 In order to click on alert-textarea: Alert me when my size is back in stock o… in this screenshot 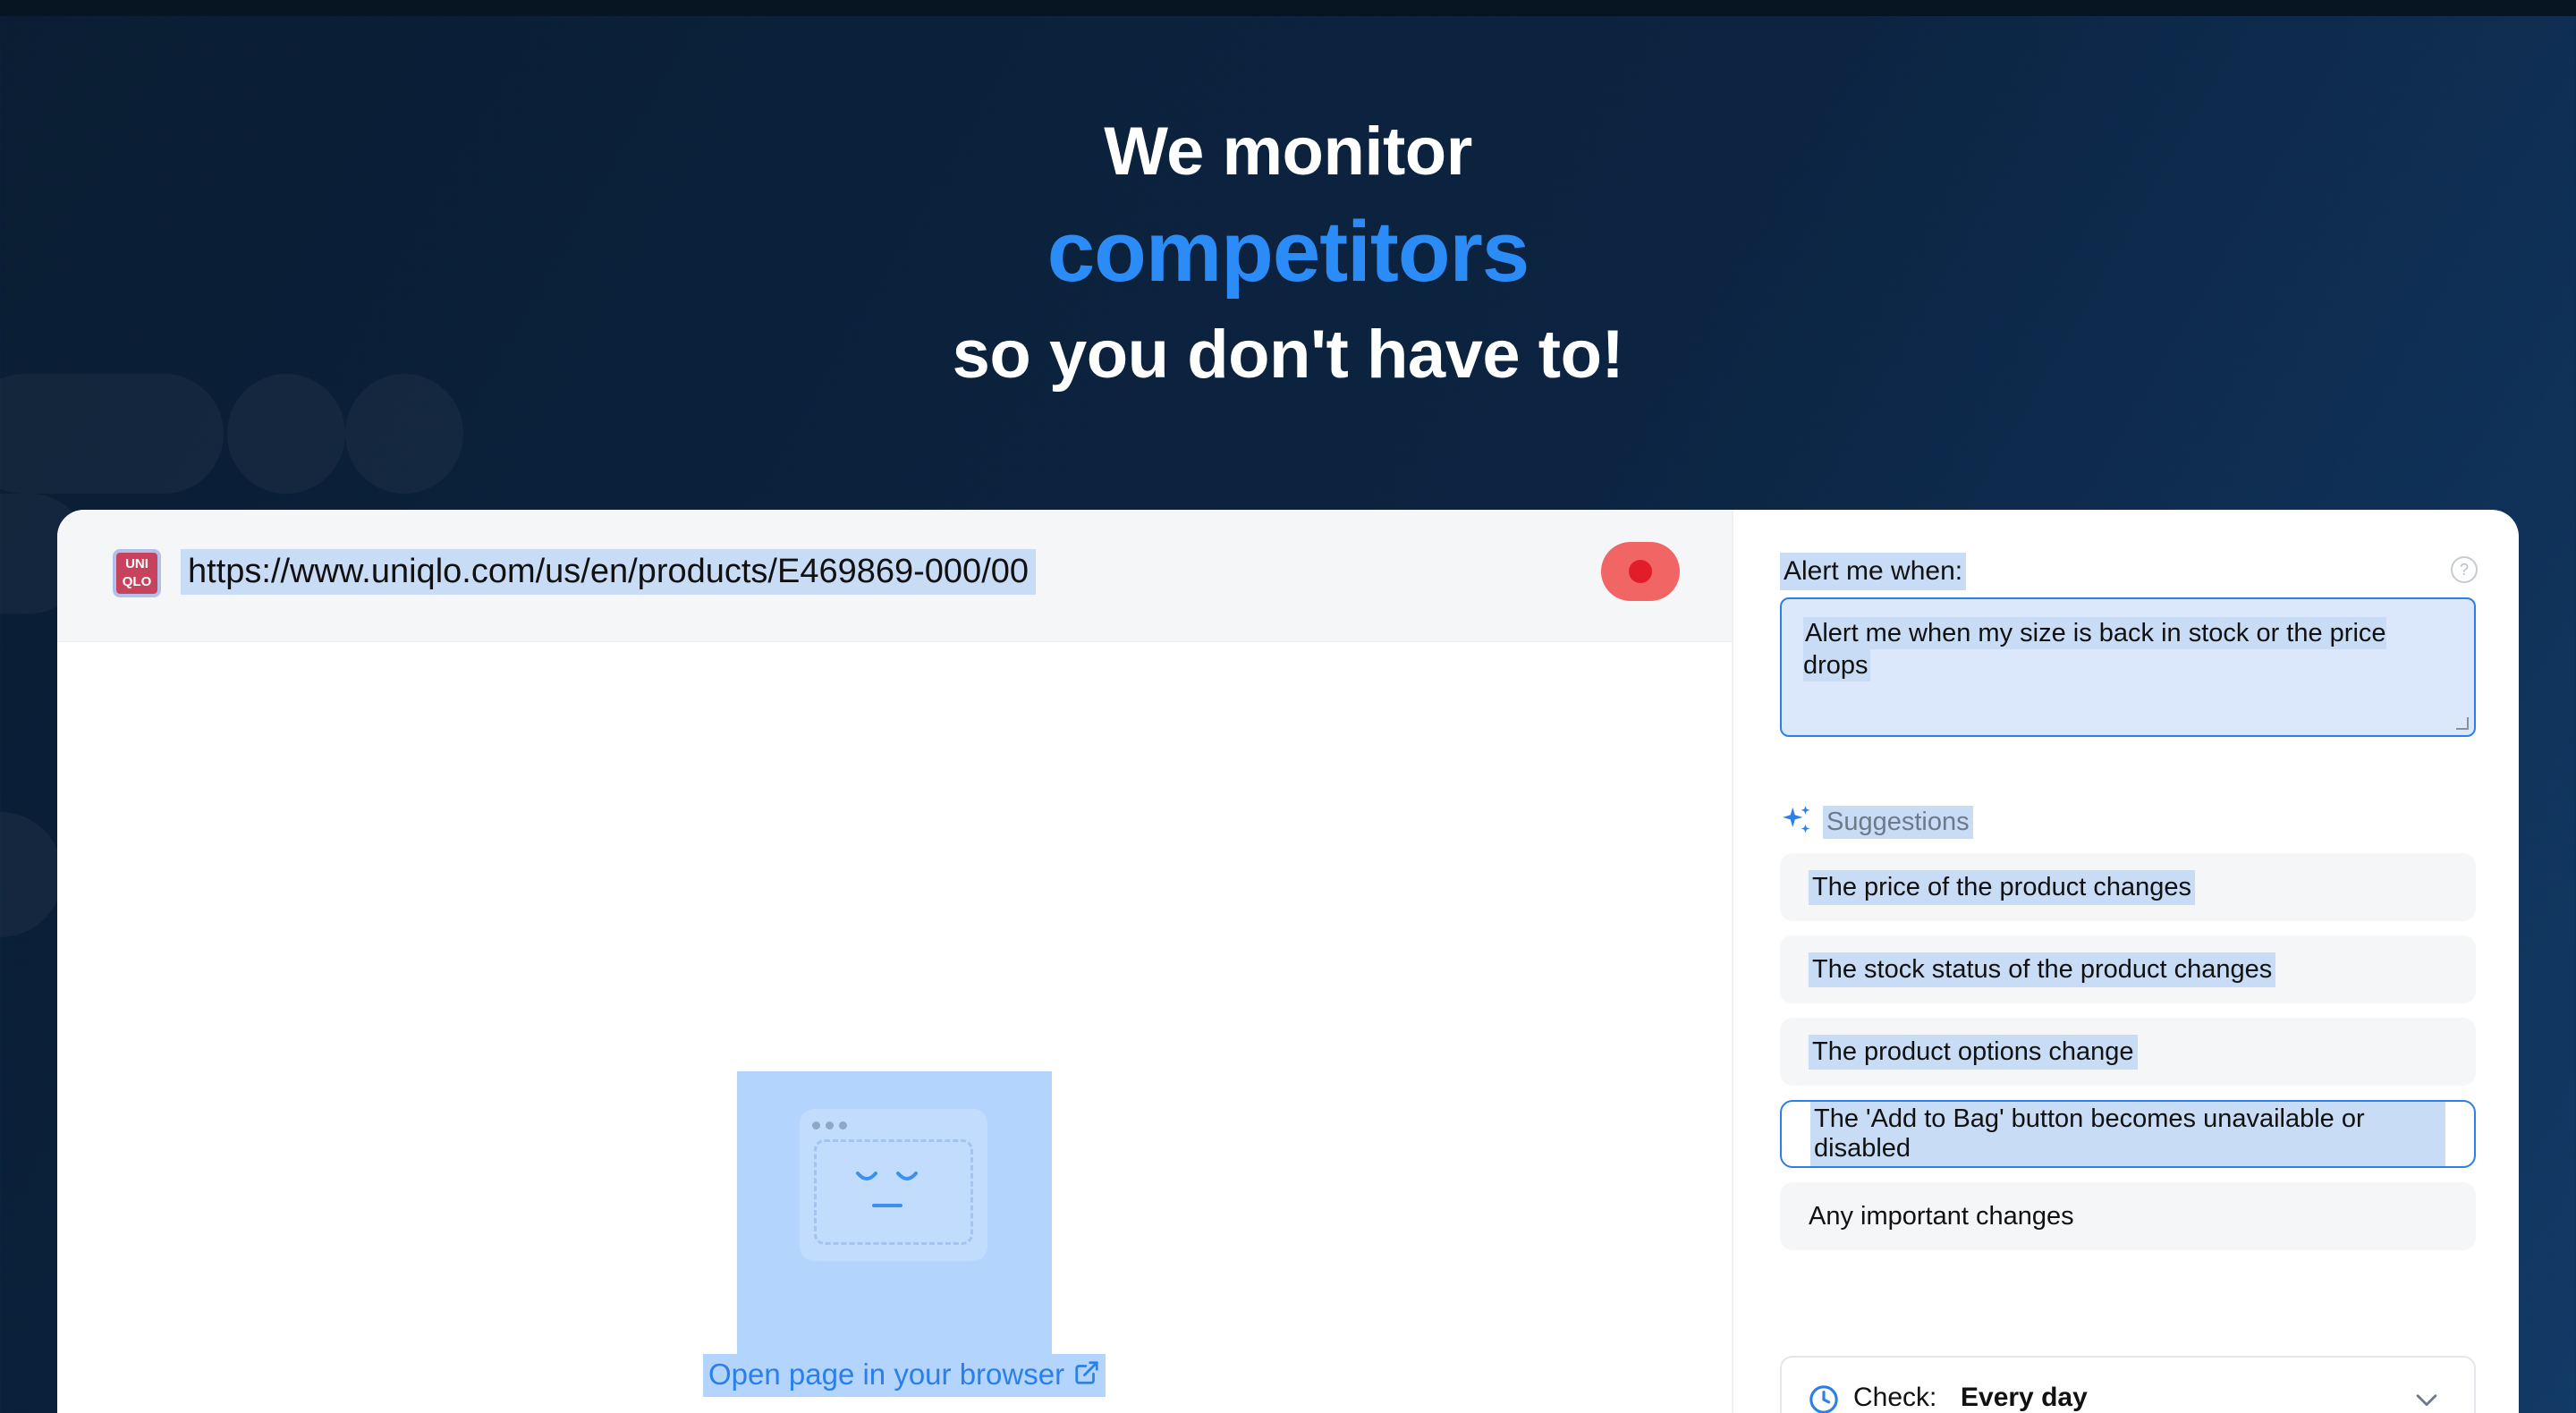, I will do `click(2128, 667)`.